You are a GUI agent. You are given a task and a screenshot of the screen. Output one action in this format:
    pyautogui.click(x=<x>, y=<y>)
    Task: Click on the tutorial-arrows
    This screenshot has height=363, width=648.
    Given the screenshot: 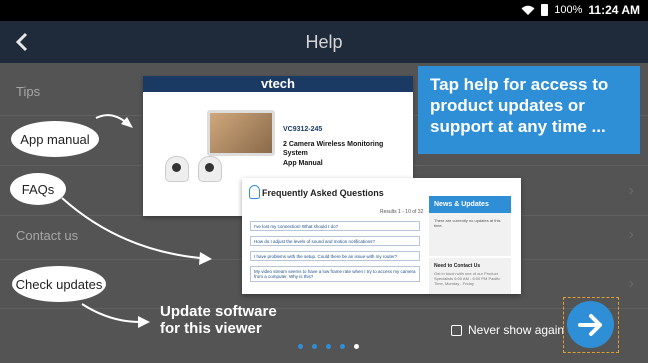 What is the action you would take?
    pyautogui.click(x=136, y=221)
    